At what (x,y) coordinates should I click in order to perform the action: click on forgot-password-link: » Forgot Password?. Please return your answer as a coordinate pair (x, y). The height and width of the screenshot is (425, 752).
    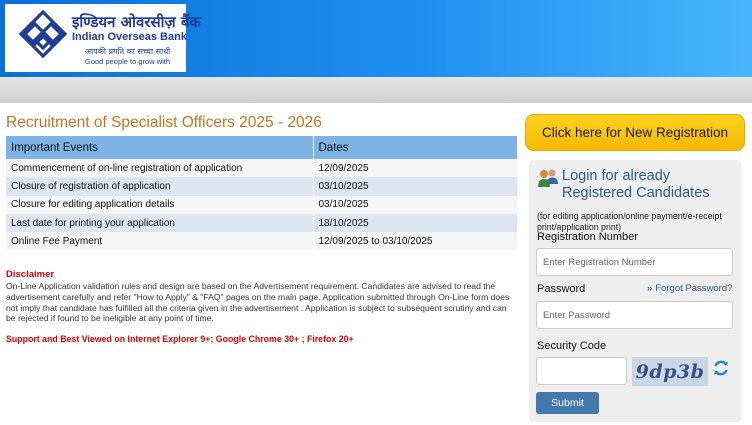
    Looking at the image, I should click on (689, 288).